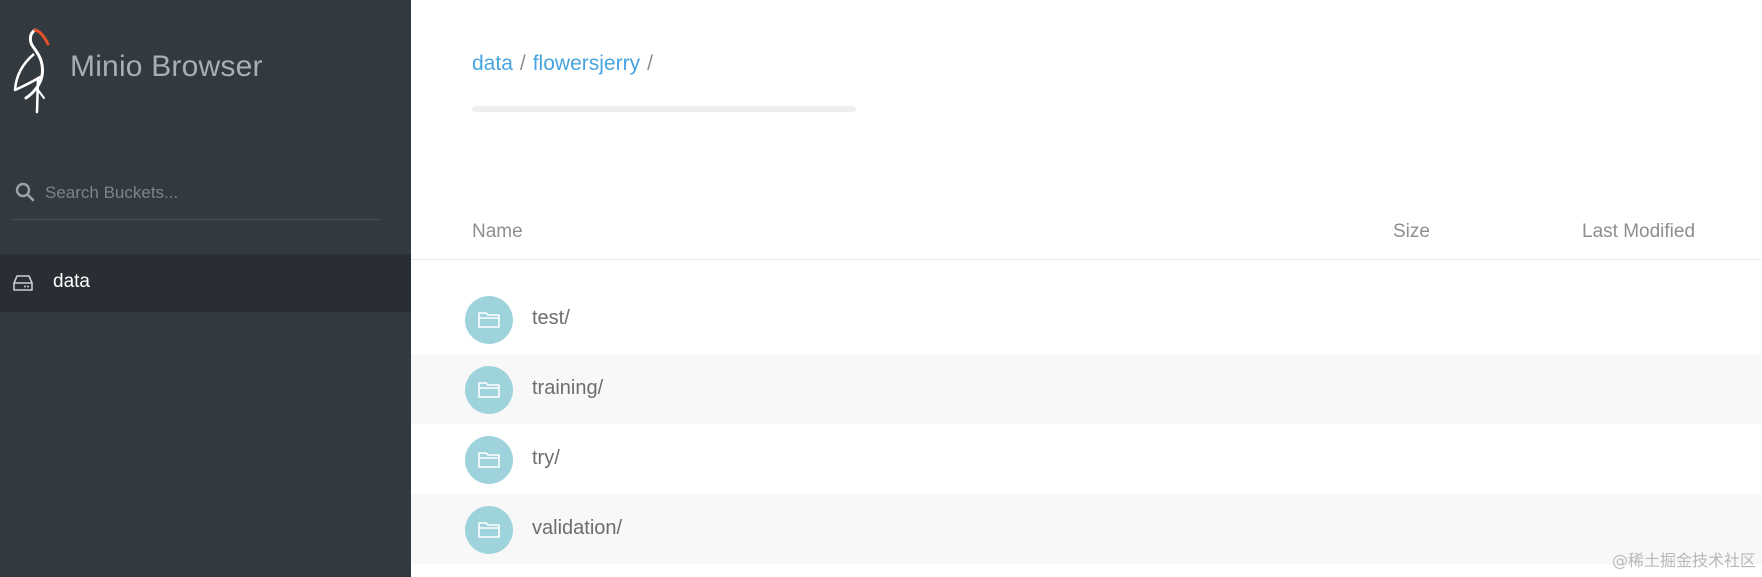 The height and width of the screenshot is (577, 1762). What do you see at coordinates (546, 458) in the screenshot?
I see `file-name: try/` at bounding box center [546, 458].